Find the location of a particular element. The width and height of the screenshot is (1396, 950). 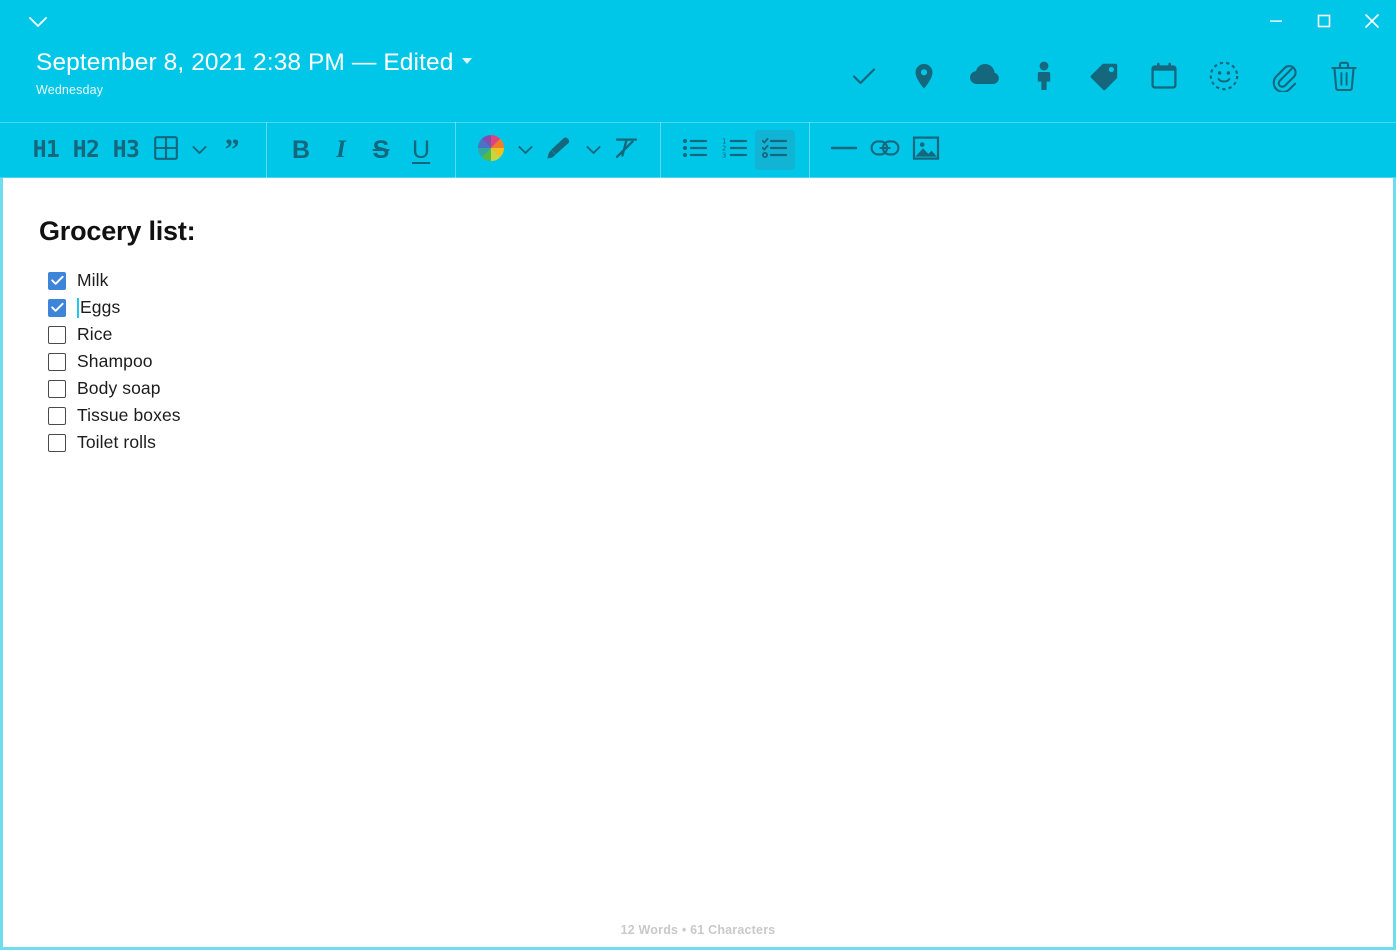

minimize-button is located at coordinates (1276, 21).